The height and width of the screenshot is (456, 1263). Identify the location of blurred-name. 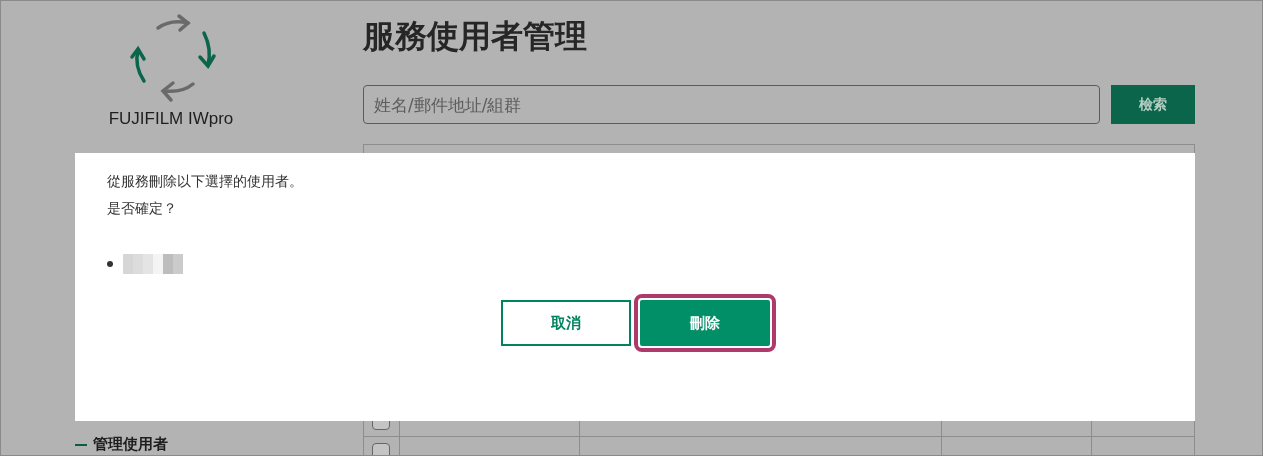
(153, 264).